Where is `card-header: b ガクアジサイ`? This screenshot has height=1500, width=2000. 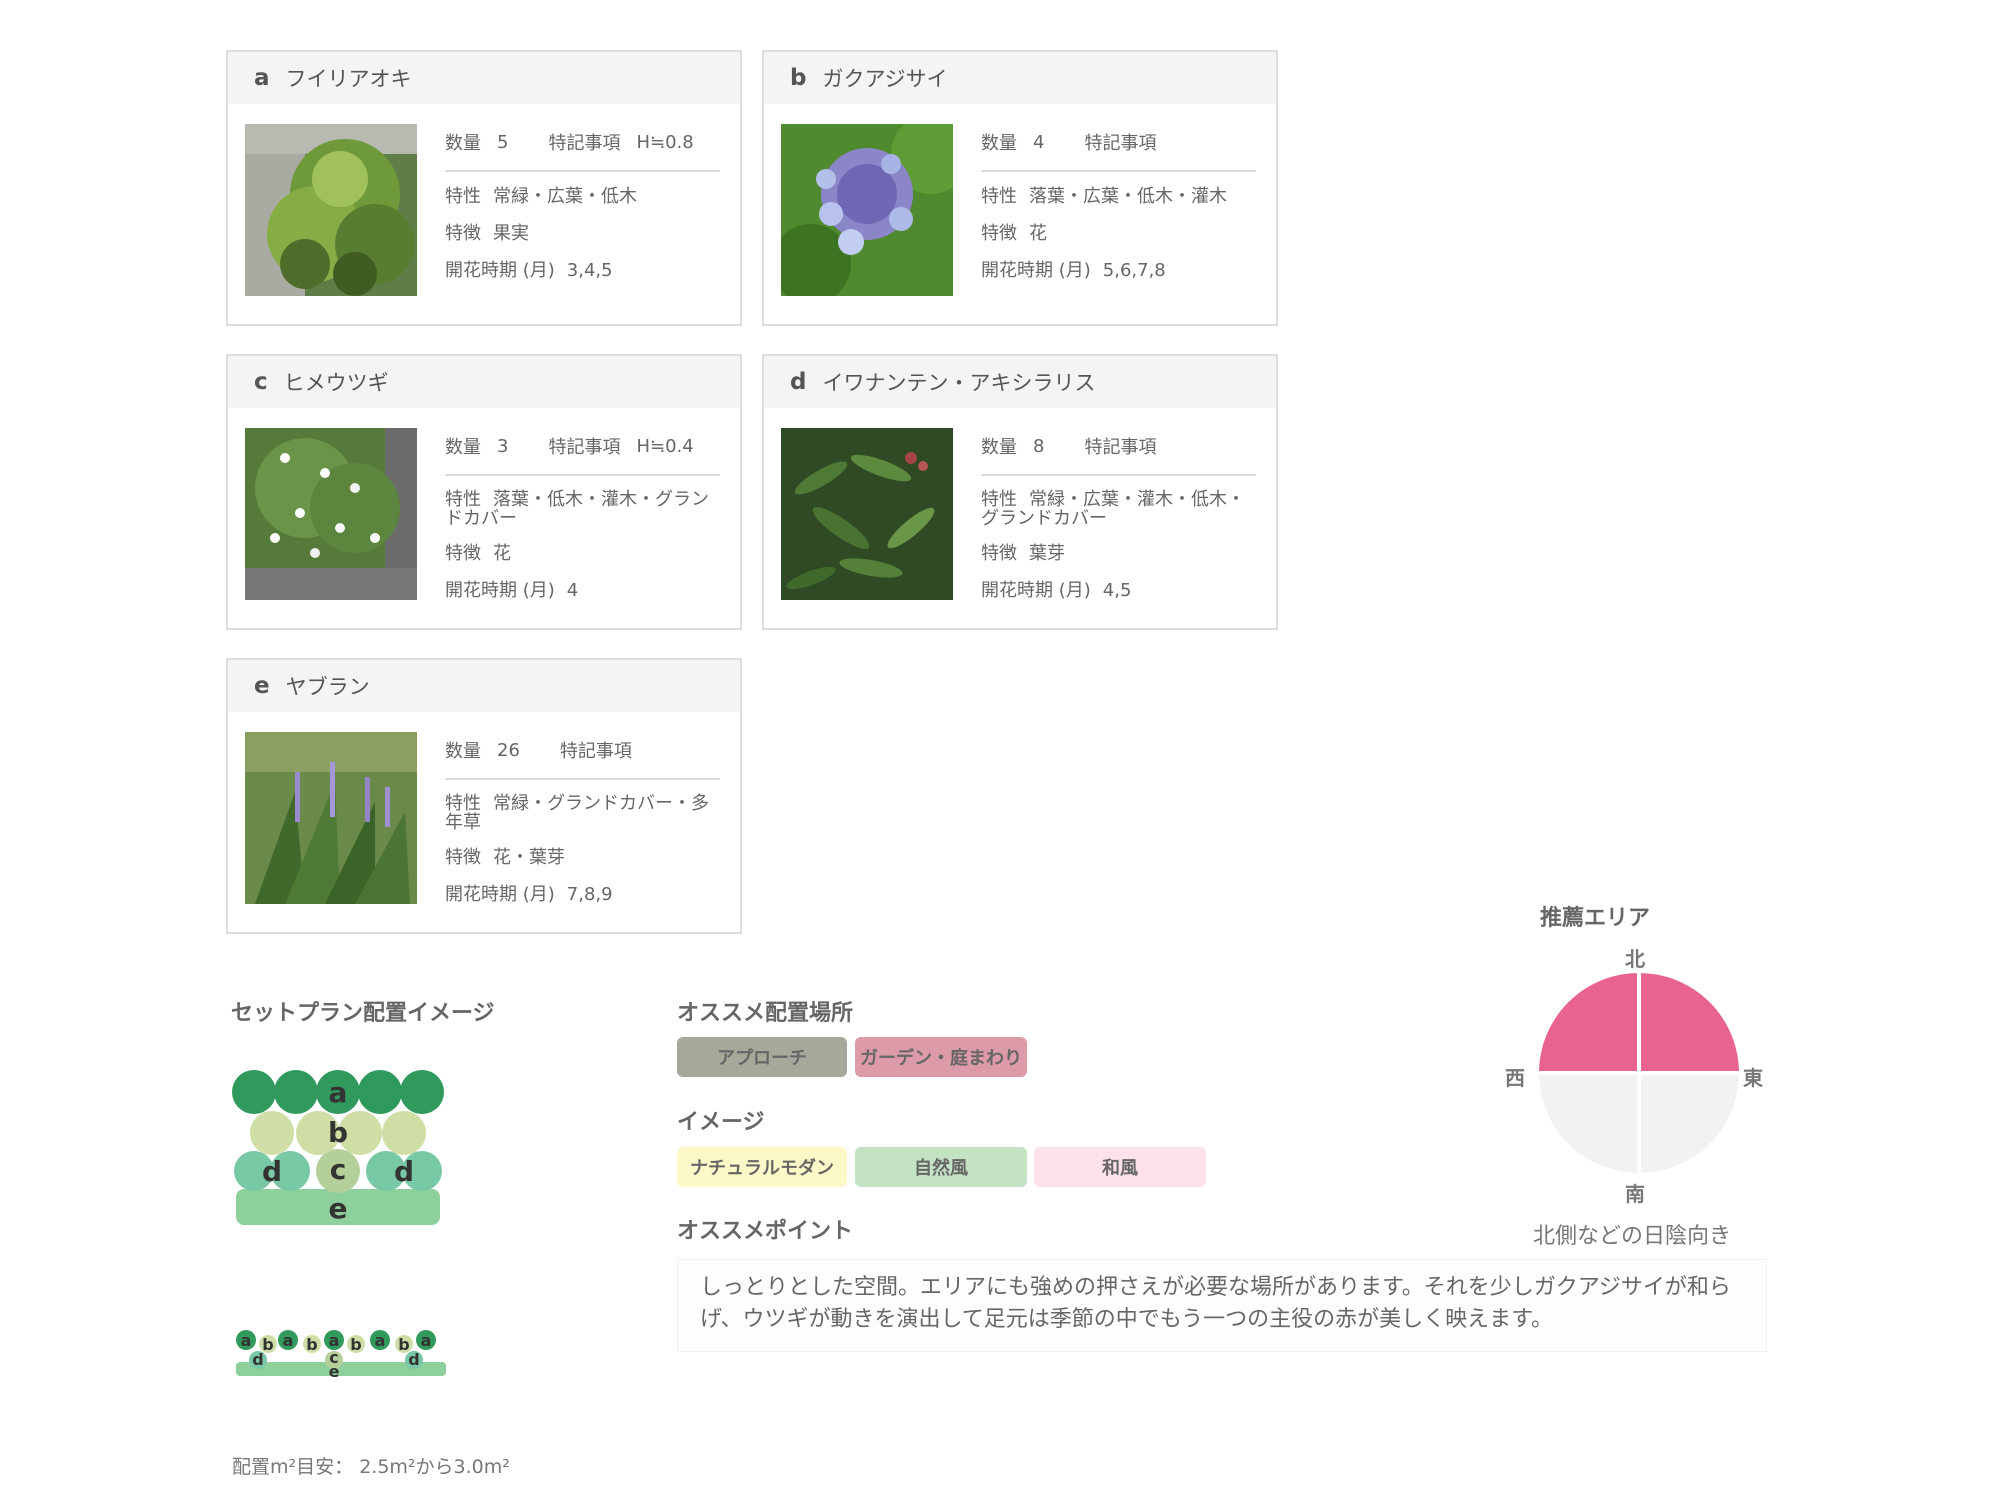 card-header: b ガクアジサイ is located at coordinates (1020, 78).